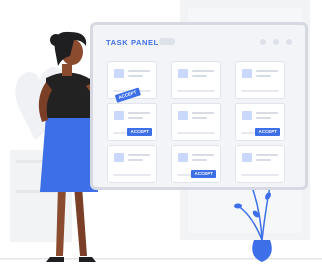 The width and height of the screenshot is (322, 272). What do you see at coordinates (132, 42) in the screenshot?
I see `task-panel-title: TASK PANEL` at bounding box center [132, 42].